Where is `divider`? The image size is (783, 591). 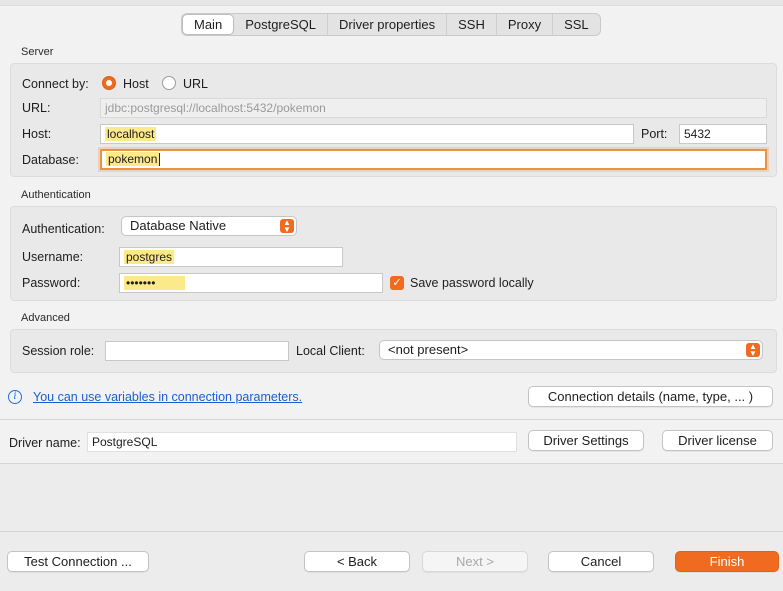
divider is located at coordinates (391, 419).